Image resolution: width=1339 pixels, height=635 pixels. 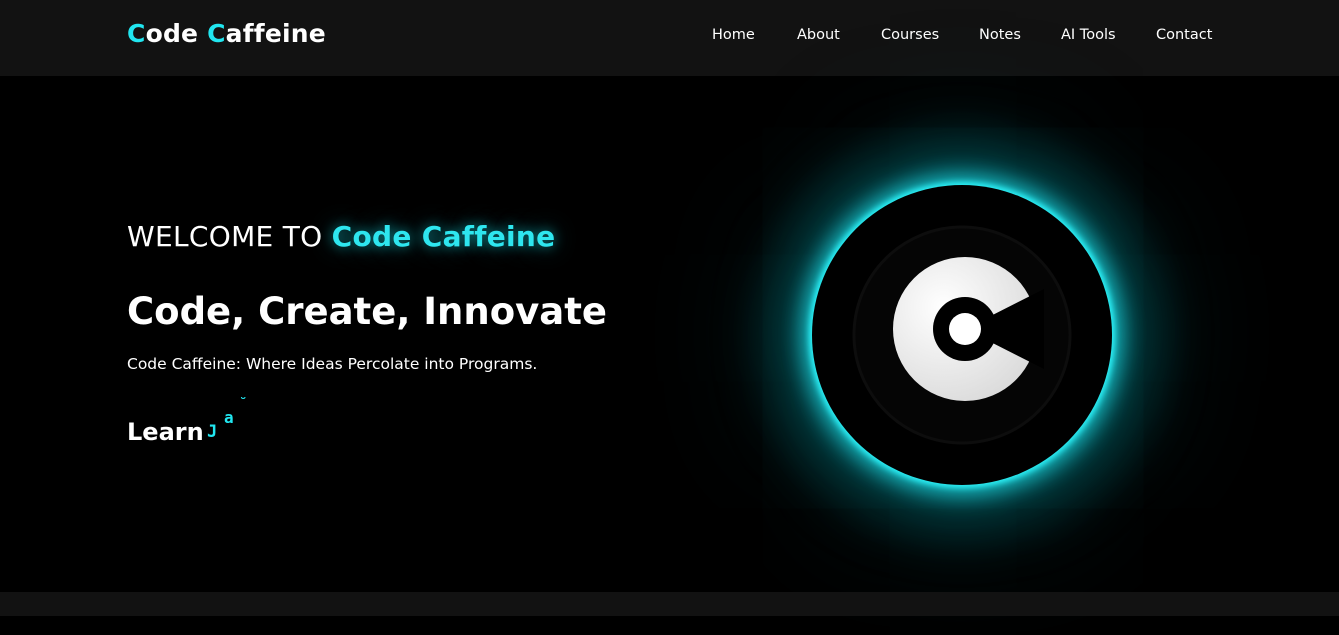 What do you see at coordinates (176, 33) in the screenshot?
I see `brand-rest-1: ode` at bounding box center [176, 33].